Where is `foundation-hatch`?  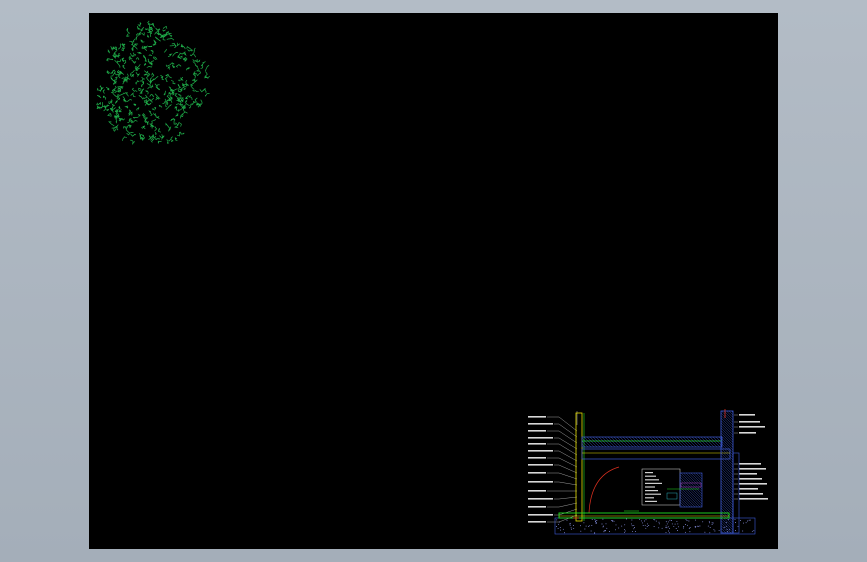
foundation-hatch is located at coordinates (655, 526).